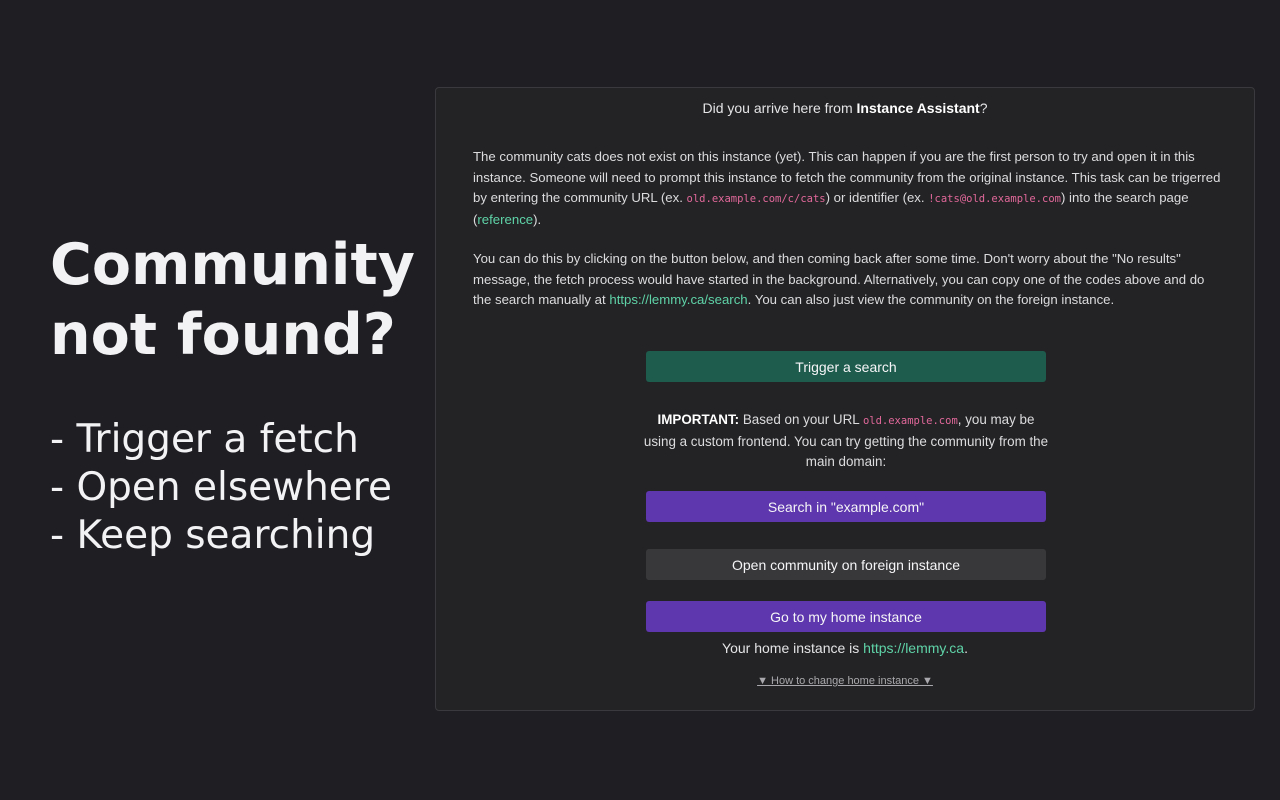 The image size is (1280, 800). What do you see at coordinates (223, 335) in the screenshot?
I see `hero-title-line-2: not found?` at bounding box center [223, 335].